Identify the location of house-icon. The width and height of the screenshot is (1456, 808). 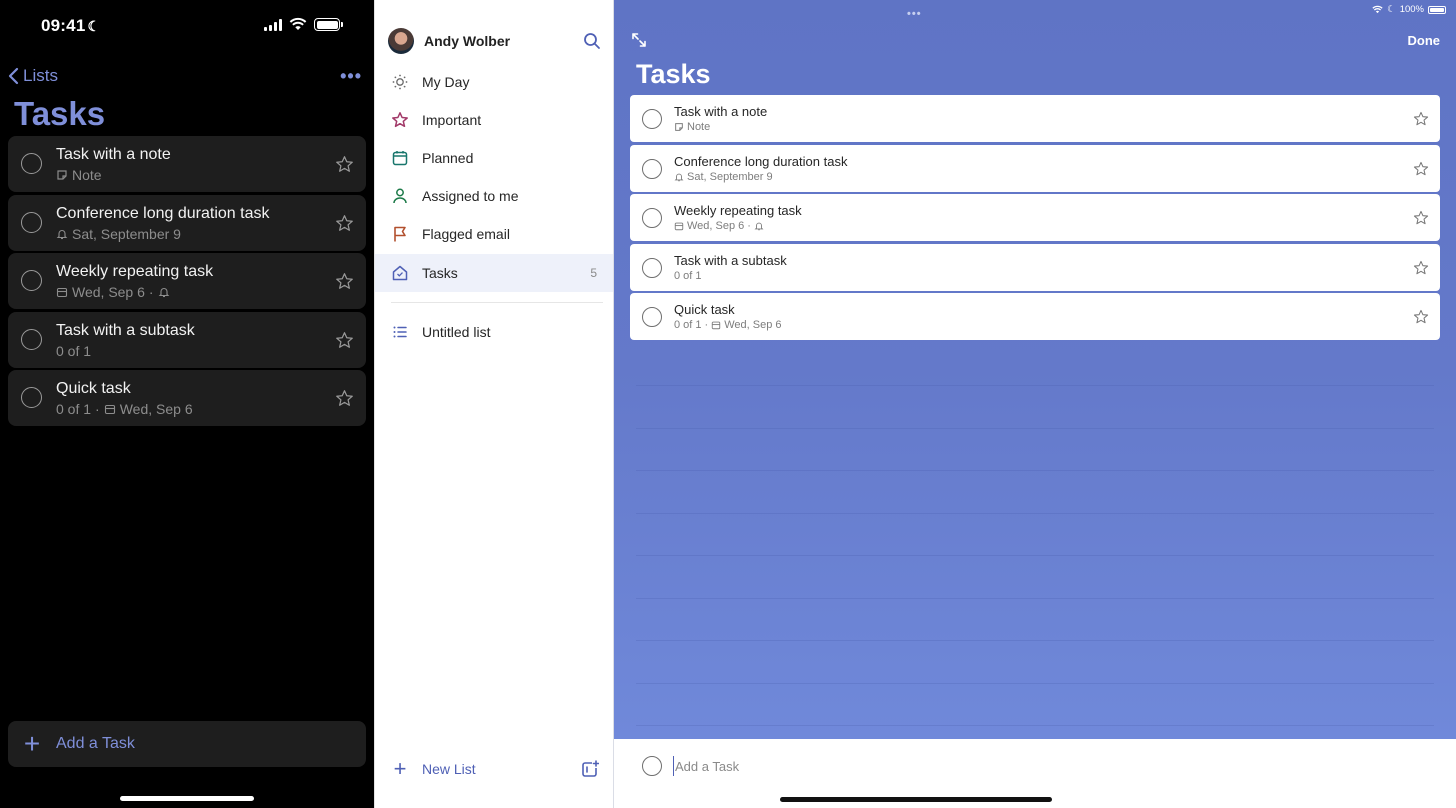
(400, 273).